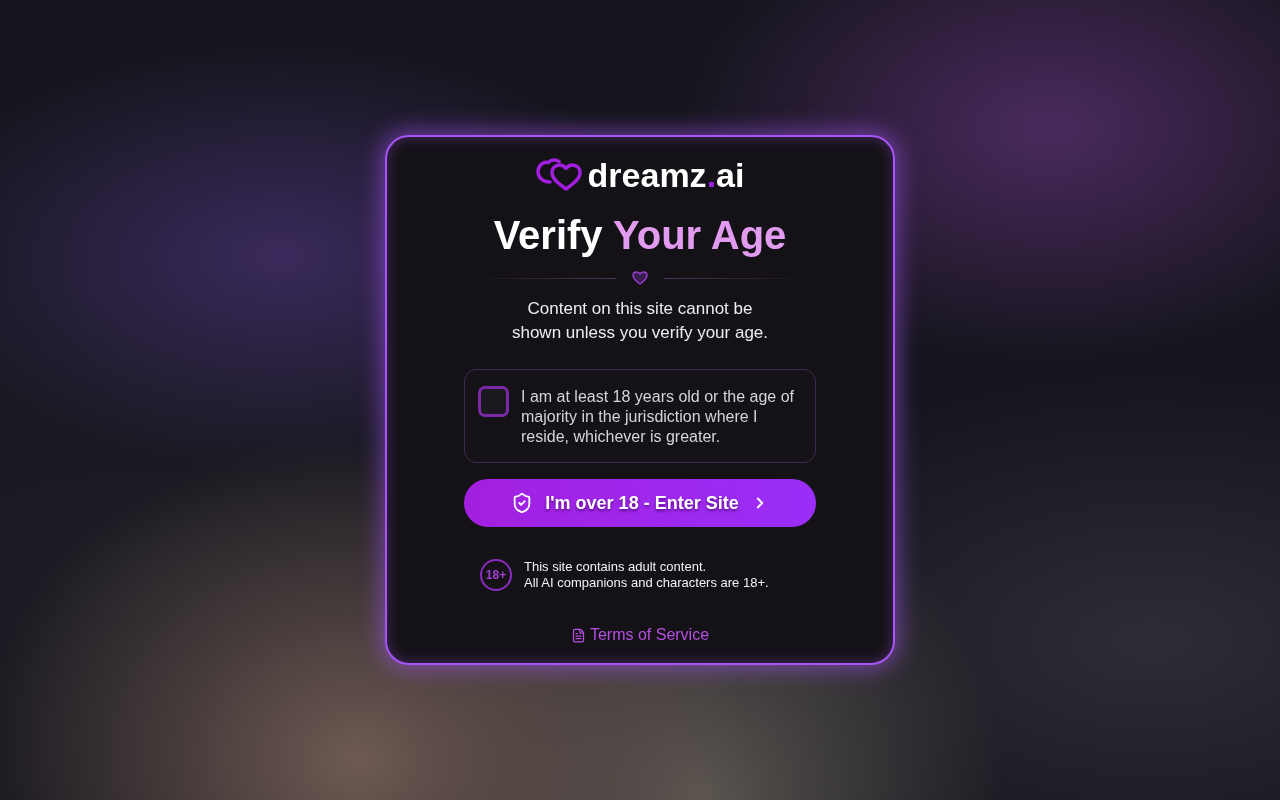 This screenshot has width=1280, height=800. Describe the element at coordinates (616, 567) in the screenshot. I see `notice-text: This site contains adult content.` at that location.